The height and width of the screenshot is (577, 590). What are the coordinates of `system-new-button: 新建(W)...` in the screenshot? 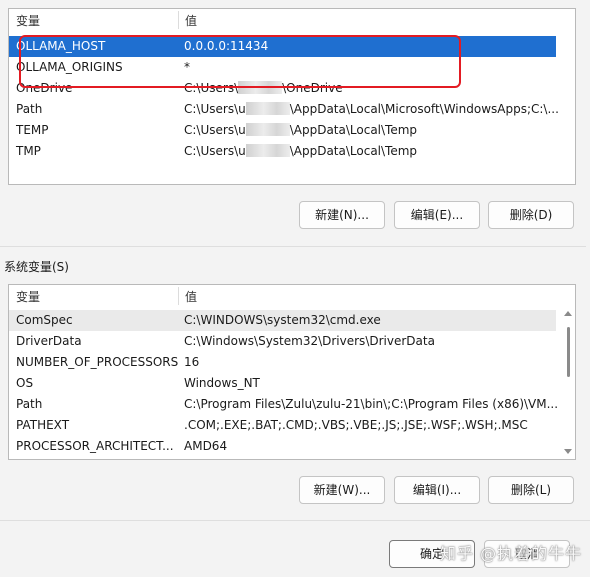 It's located at (342, 490).